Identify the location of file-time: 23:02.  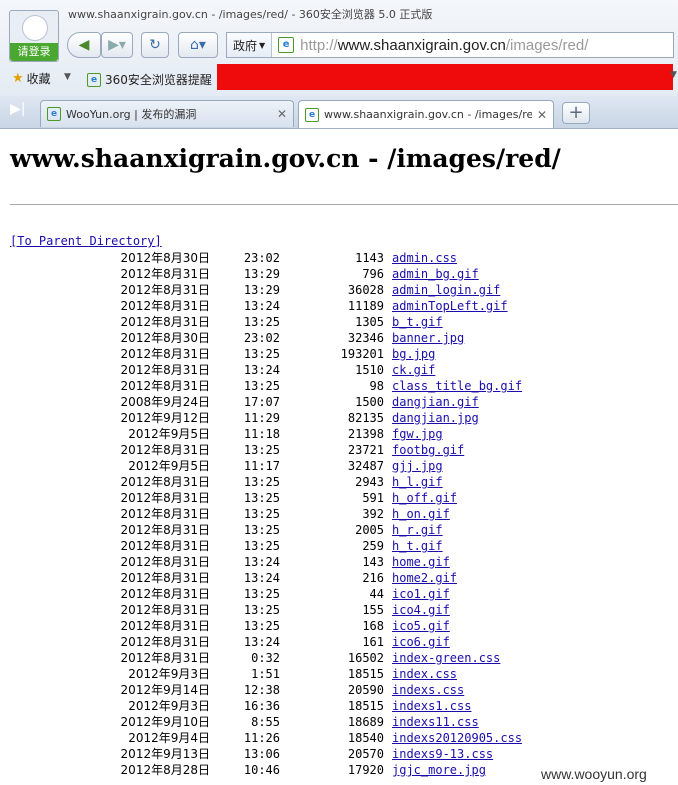
(261, 338).